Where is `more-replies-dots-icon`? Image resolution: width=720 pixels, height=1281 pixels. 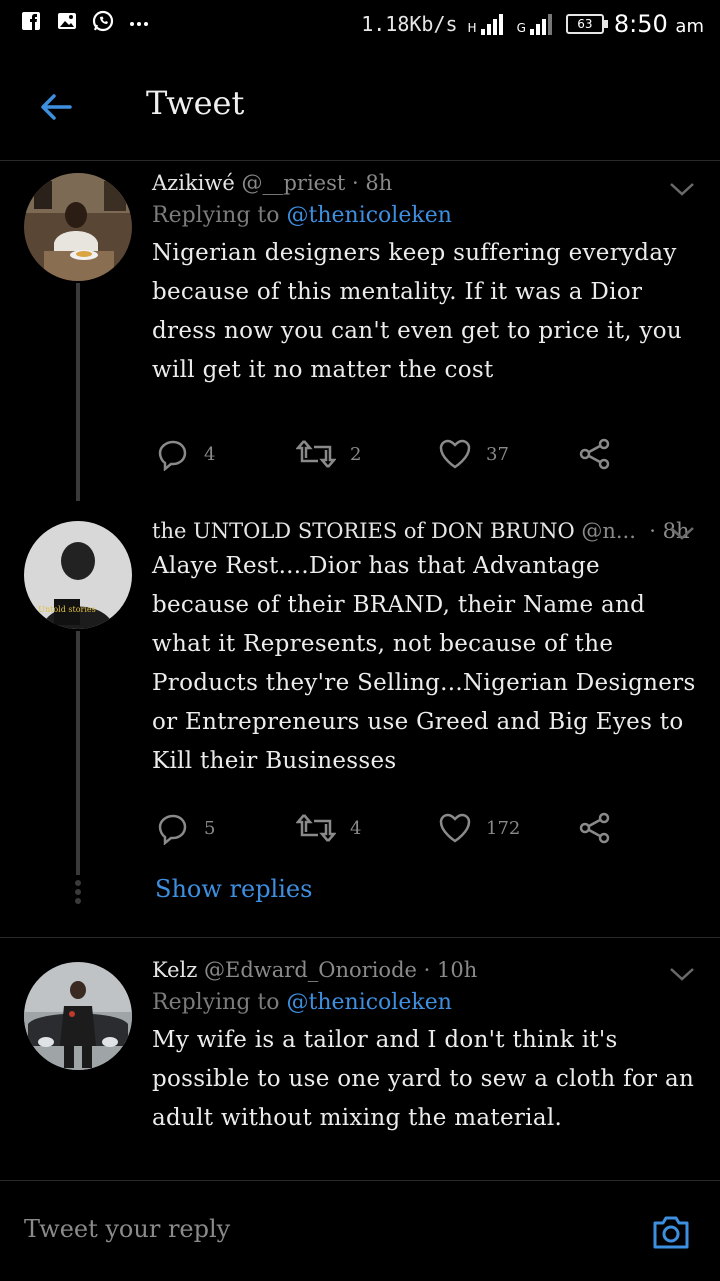 more-replies-dots-icon is located at coordinates (78, 894).